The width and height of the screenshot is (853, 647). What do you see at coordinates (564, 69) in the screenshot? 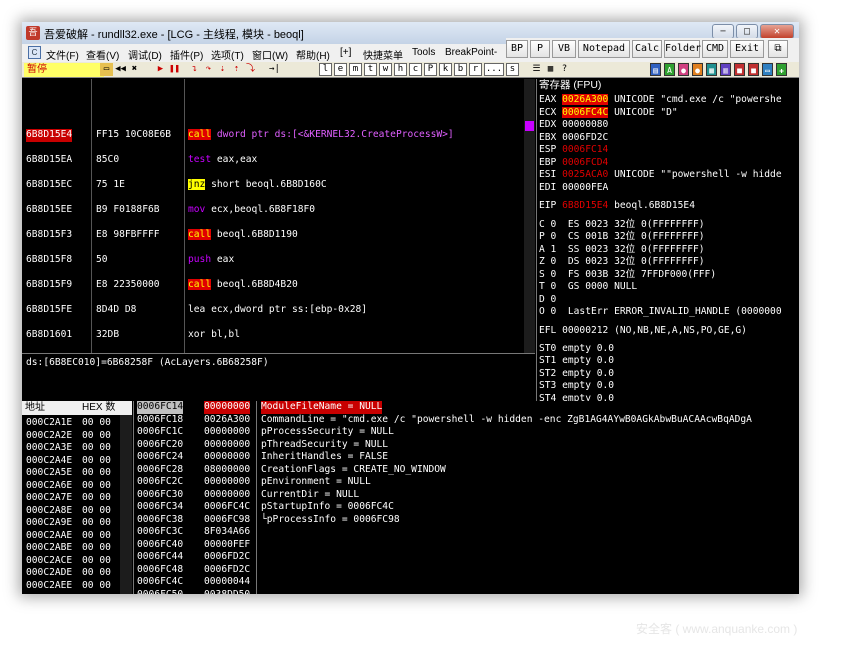
I see `help-icon: ?` at bounding box center [564, 69].